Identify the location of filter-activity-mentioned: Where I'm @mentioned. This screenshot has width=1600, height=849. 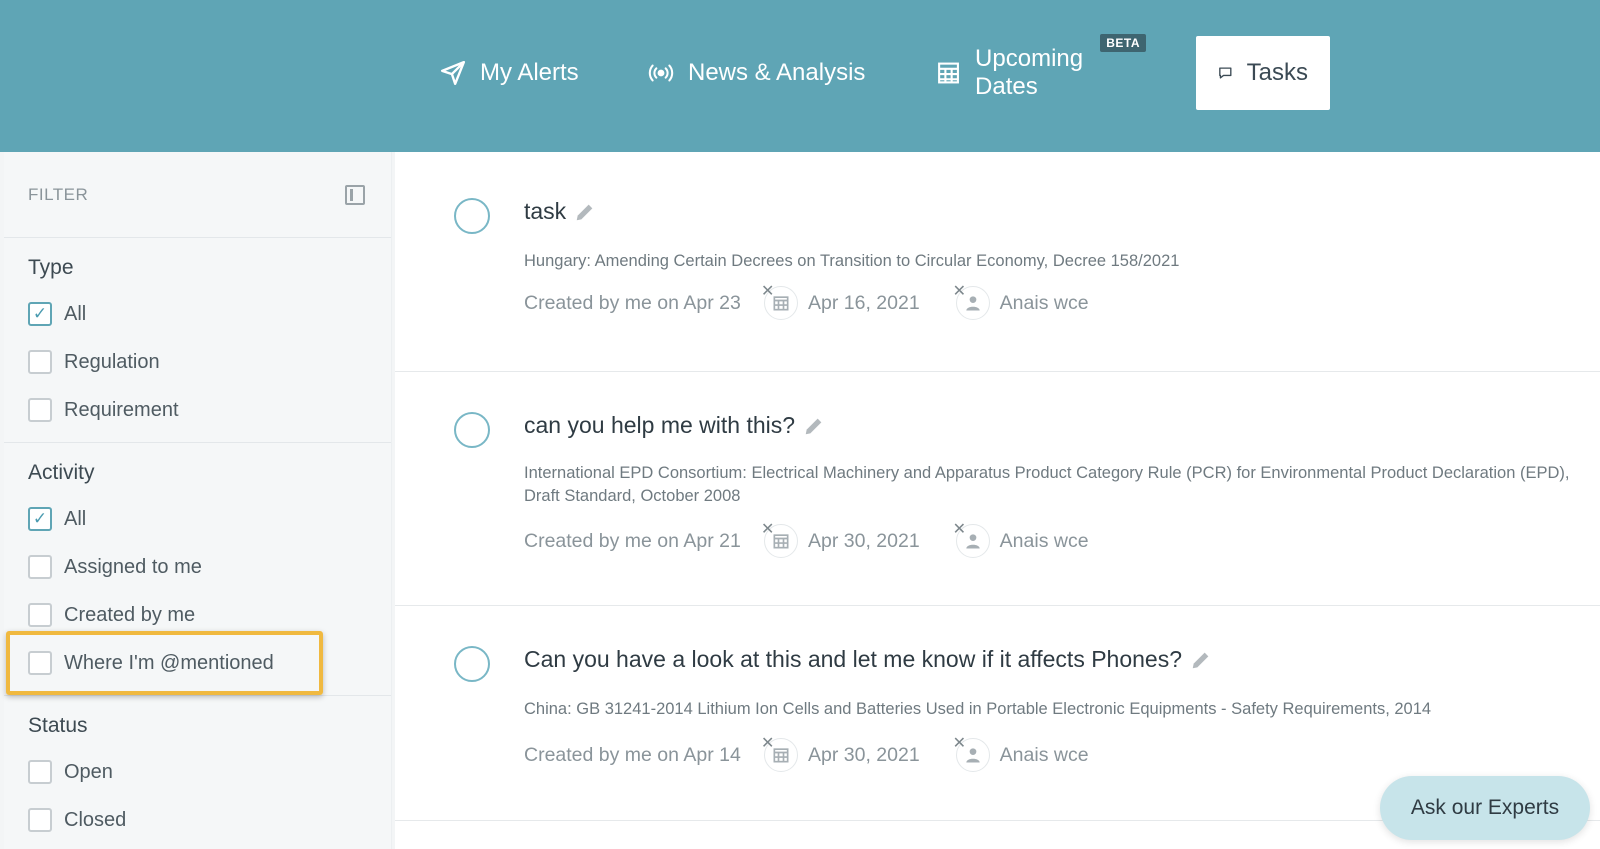
(197, 663).